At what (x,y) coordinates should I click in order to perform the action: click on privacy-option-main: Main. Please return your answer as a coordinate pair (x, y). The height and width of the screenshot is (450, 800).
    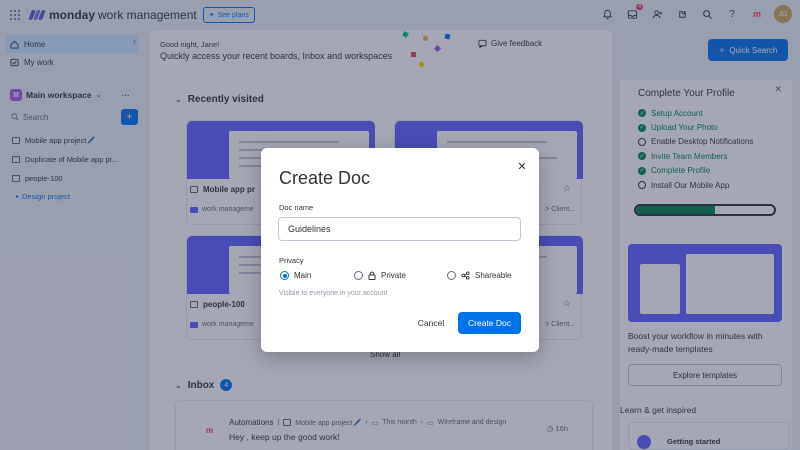
    Looking at the image, I should click on (295, 275).